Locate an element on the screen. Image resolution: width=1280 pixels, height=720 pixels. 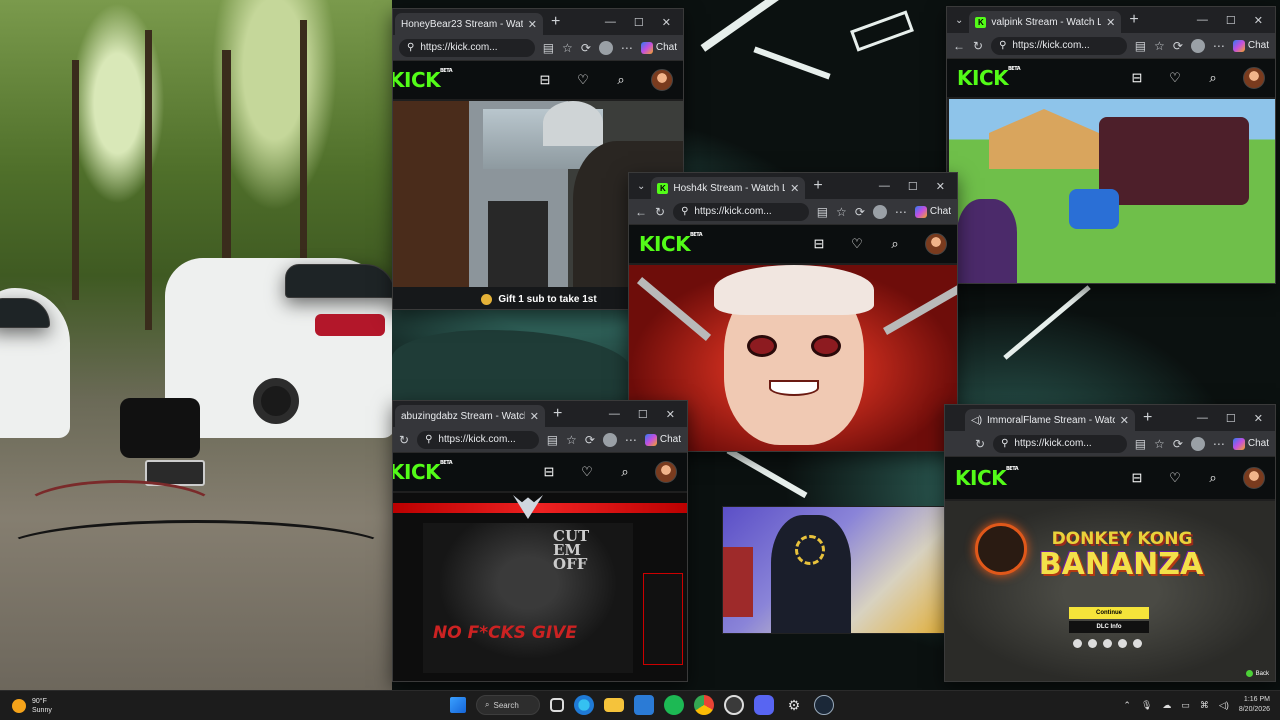
discord-icon is located at coordinates (764, 705).